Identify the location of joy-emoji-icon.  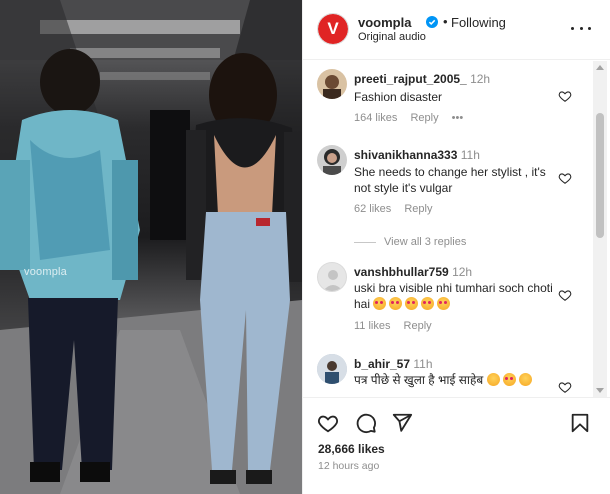
(525, 379).